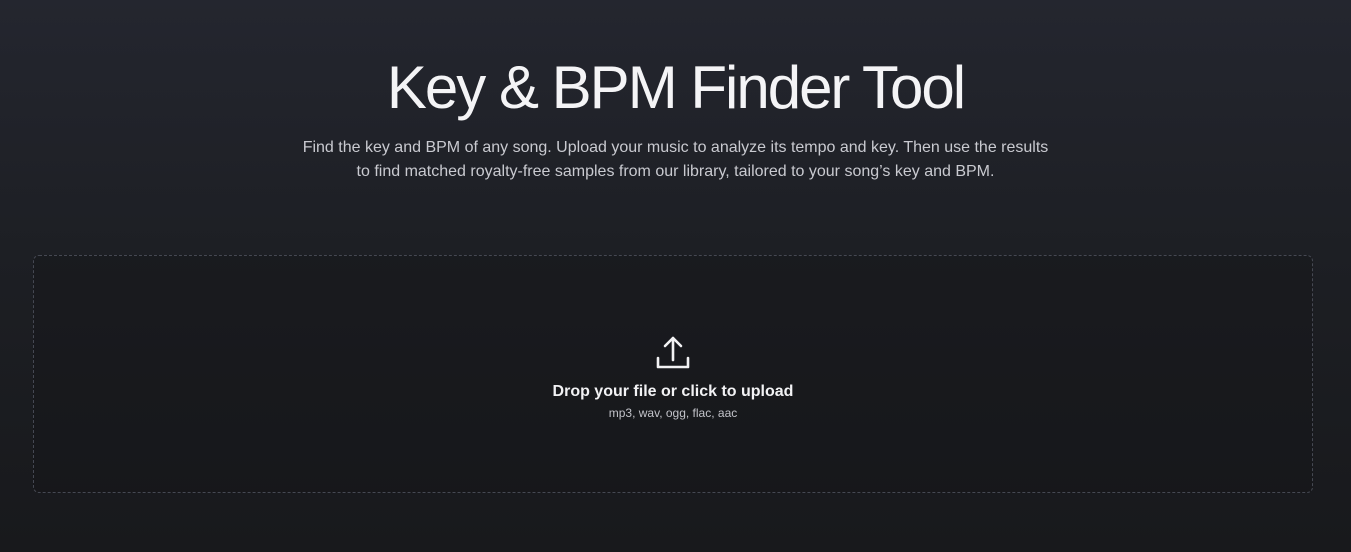  I want to click on page-title: Key & BPM Finder Tool, so click(676, 87).